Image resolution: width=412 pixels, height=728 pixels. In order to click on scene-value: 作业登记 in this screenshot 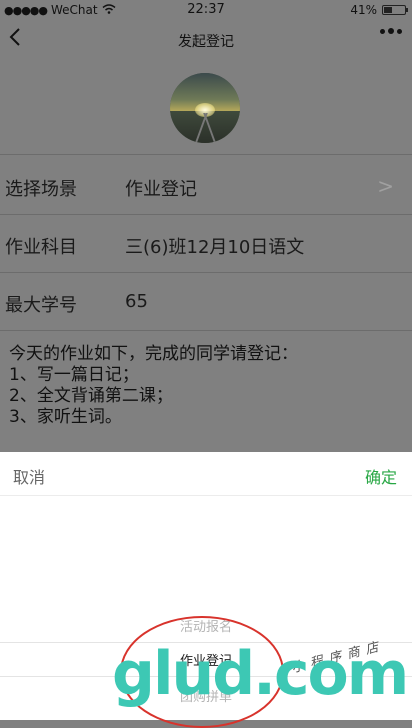, I will do `click(161, 189)`.